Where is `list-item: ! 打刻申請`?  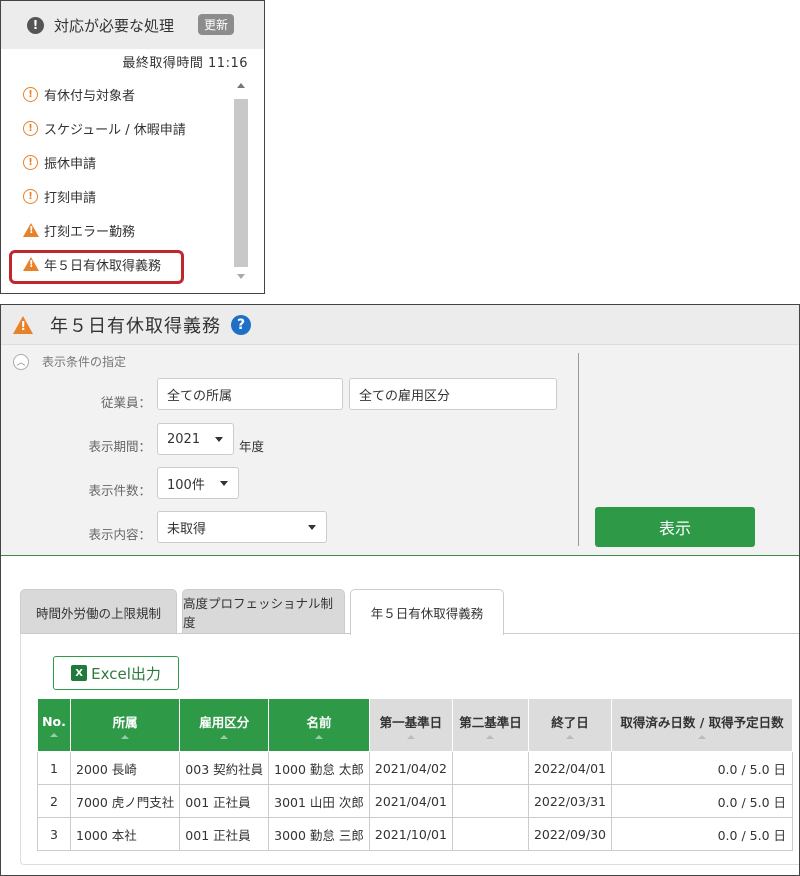
list-item: ! 打刻申請 is located at coordinates (117, 196).